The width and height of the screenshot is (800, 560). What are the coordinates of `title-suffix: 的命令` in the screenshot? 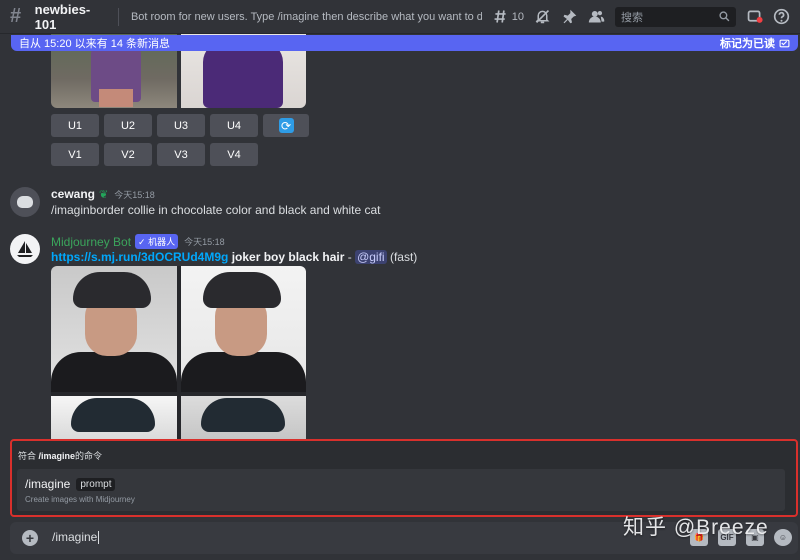 It's located at (89, 456).